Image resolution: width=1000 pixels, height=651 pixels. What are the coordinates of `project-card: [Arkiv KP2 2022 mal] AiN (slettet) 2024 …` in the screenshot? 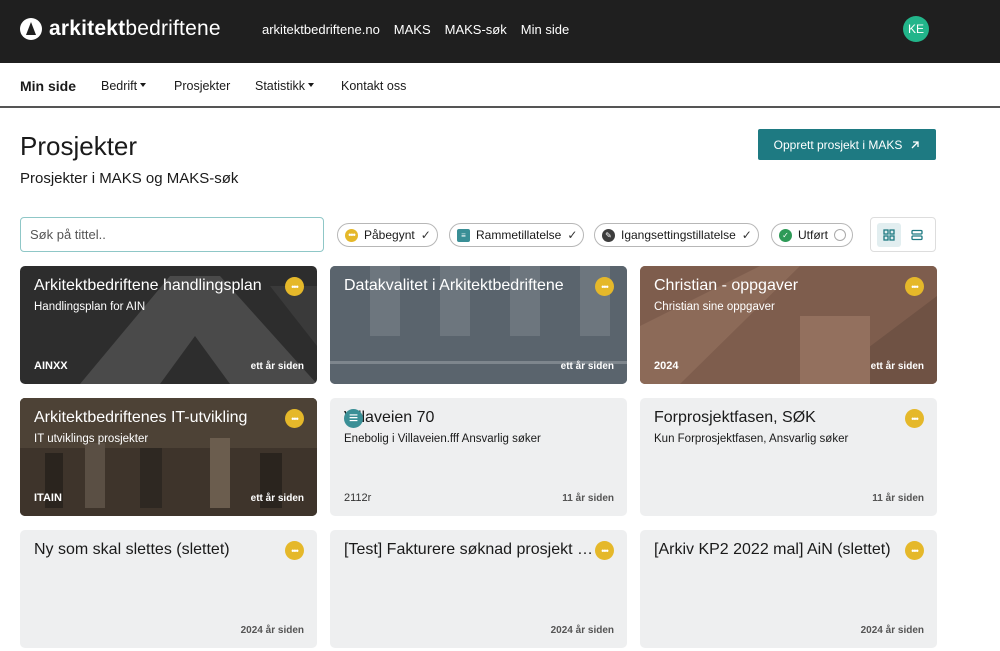 It's located at (788, 589).